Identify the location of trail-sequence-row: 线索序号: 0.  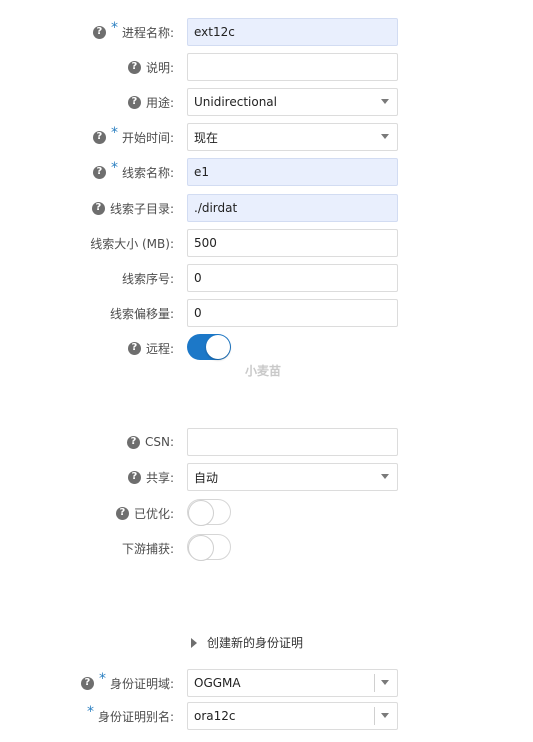
(266, 278).